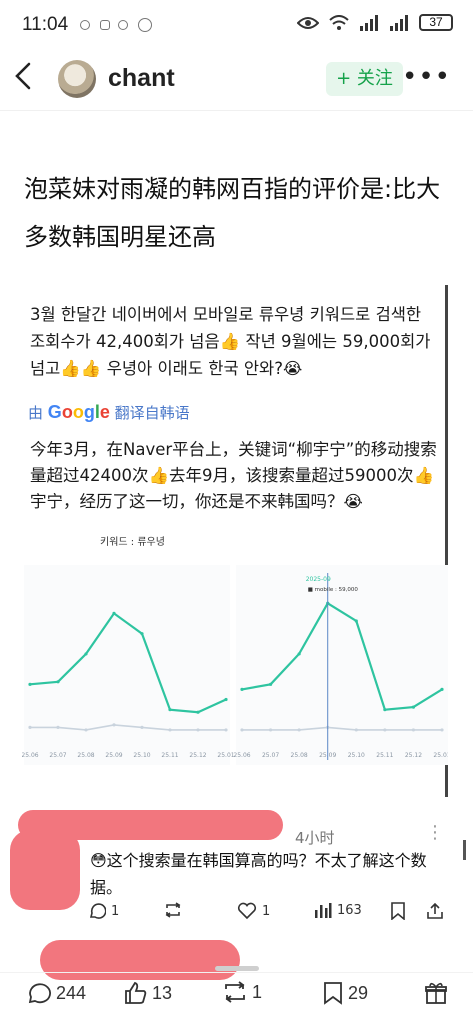 The width and height of the screenshot is (473, 1022). Describe the element at coordinates (266, 911) in the screenshot. I see `like-count: 1` at that location.